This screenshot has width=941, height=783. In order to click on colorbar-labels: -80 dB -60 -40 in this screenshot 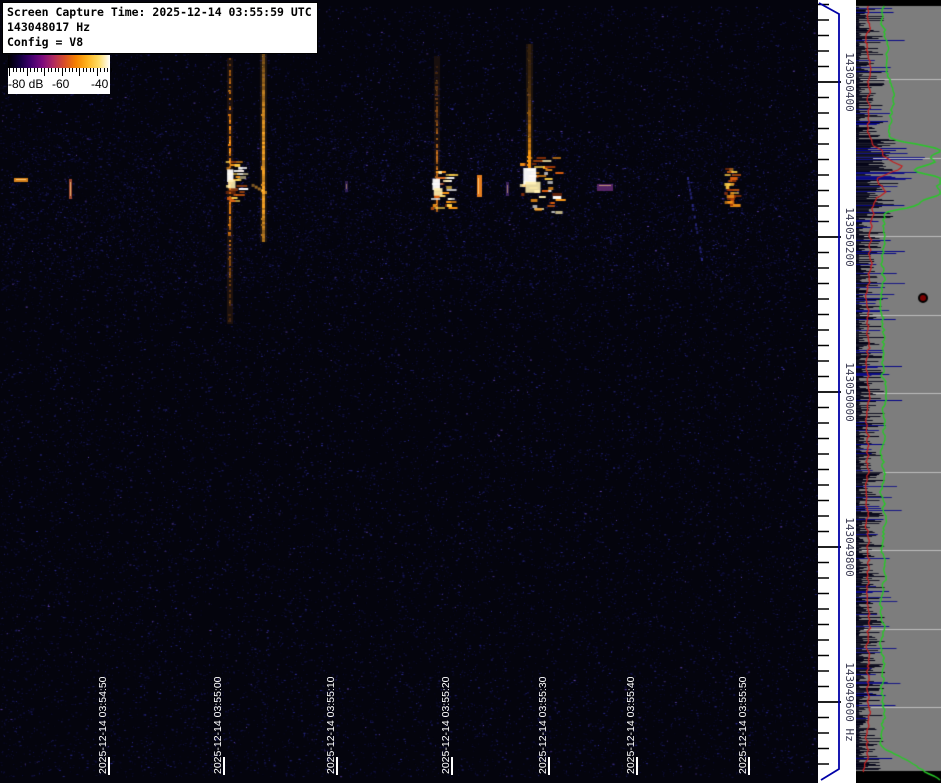, I will do `click(59, 85)`.